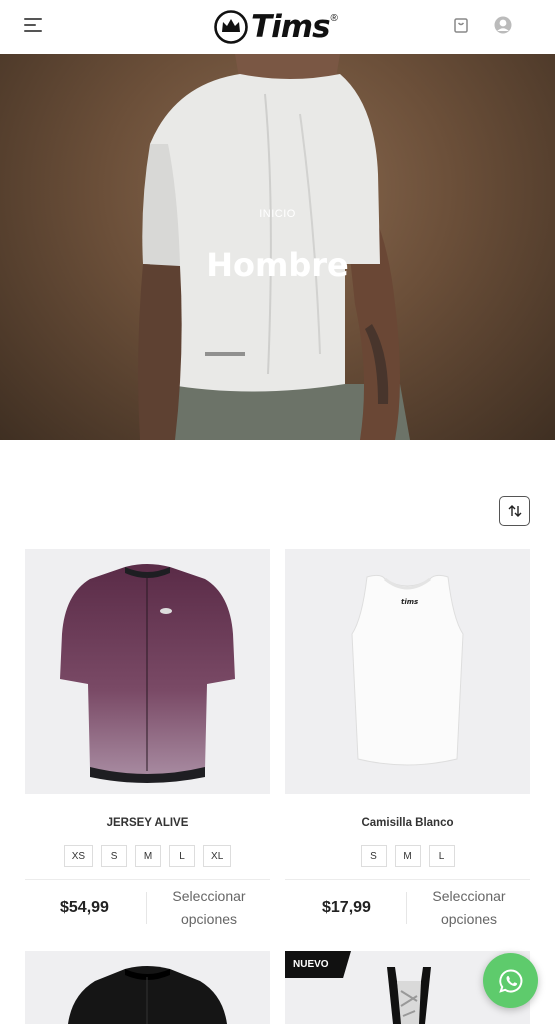 This screenshot has height=1024, width=555. I want to click on bag-icon, so click(461, 25).